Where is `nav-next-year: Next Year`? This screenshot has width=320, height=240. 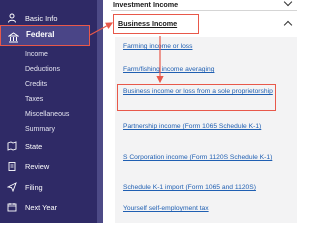
nav-next-year: Next Year is located at coordinates (48, 207).